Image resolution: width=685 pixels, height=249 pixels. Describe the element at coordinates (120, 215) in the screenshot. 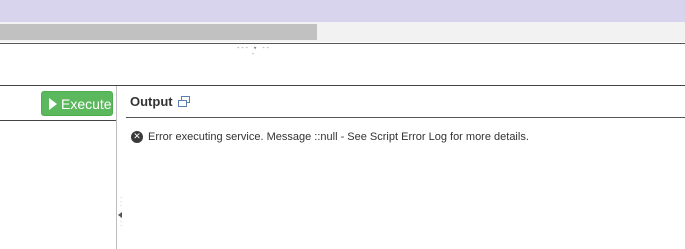

I see `collapse-arrow-icon` at that location.